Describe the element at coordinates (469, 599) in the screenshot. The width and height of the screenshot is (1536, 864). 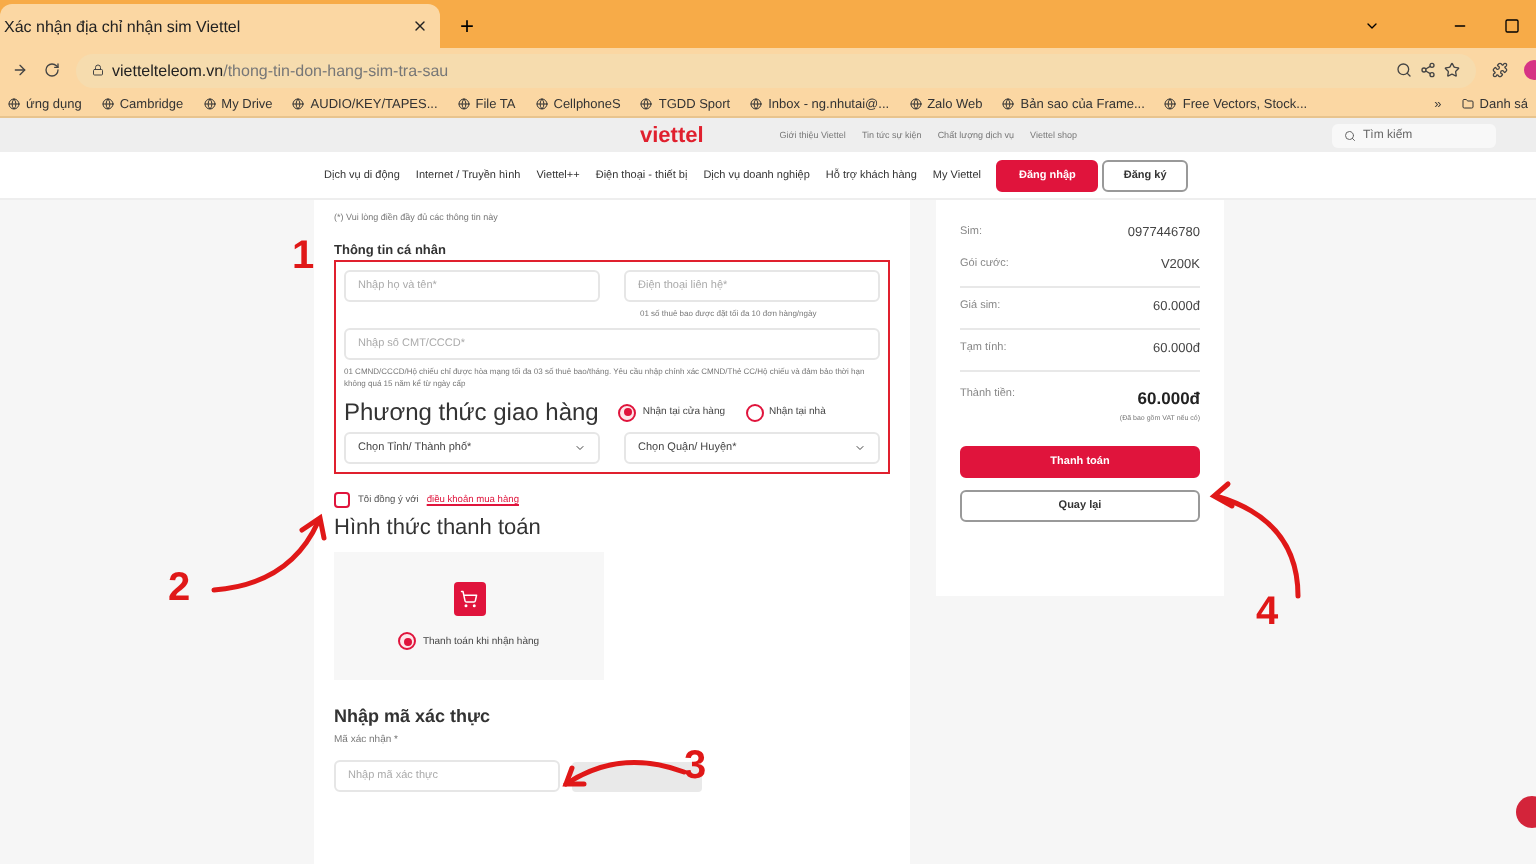
I see `cart-icon` at that location.